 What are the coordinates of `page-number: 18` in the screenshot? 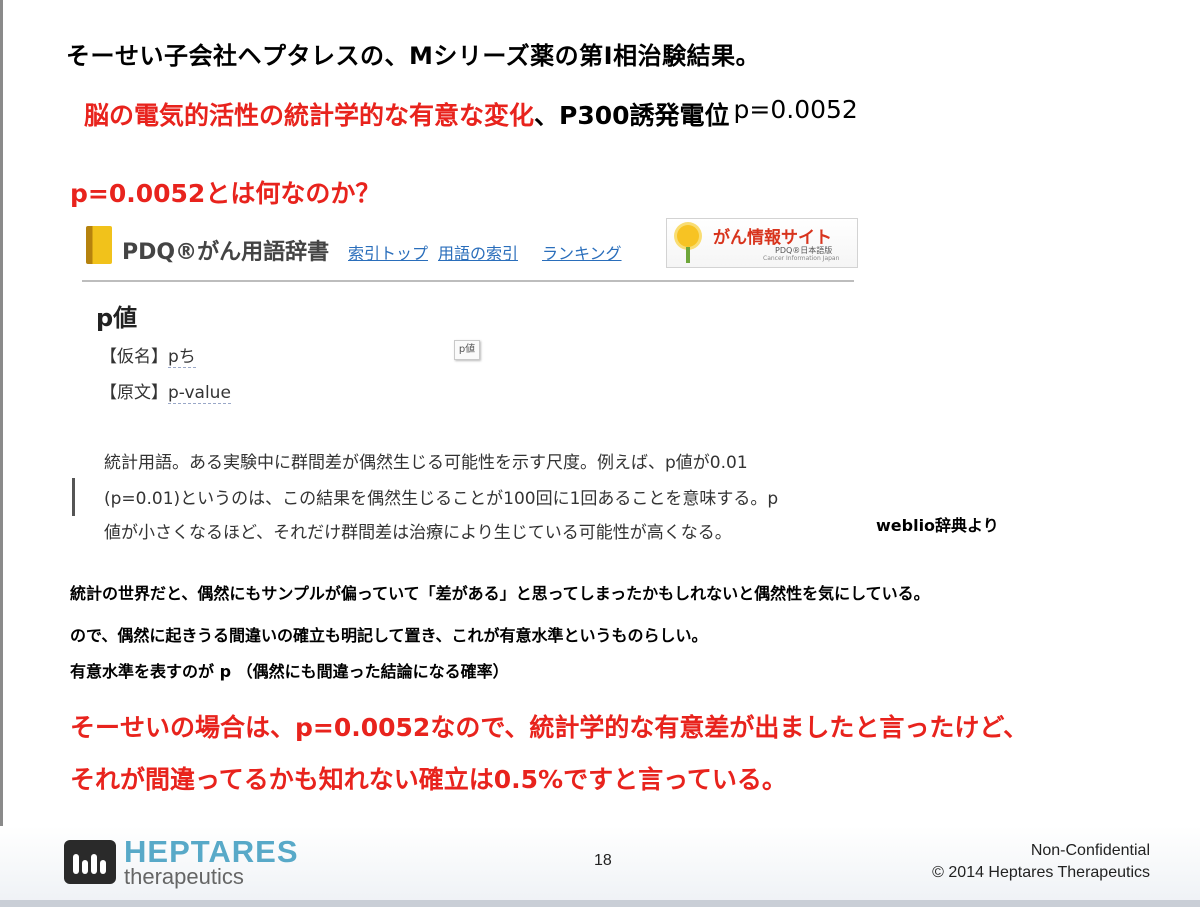 It's located at (603, 860).